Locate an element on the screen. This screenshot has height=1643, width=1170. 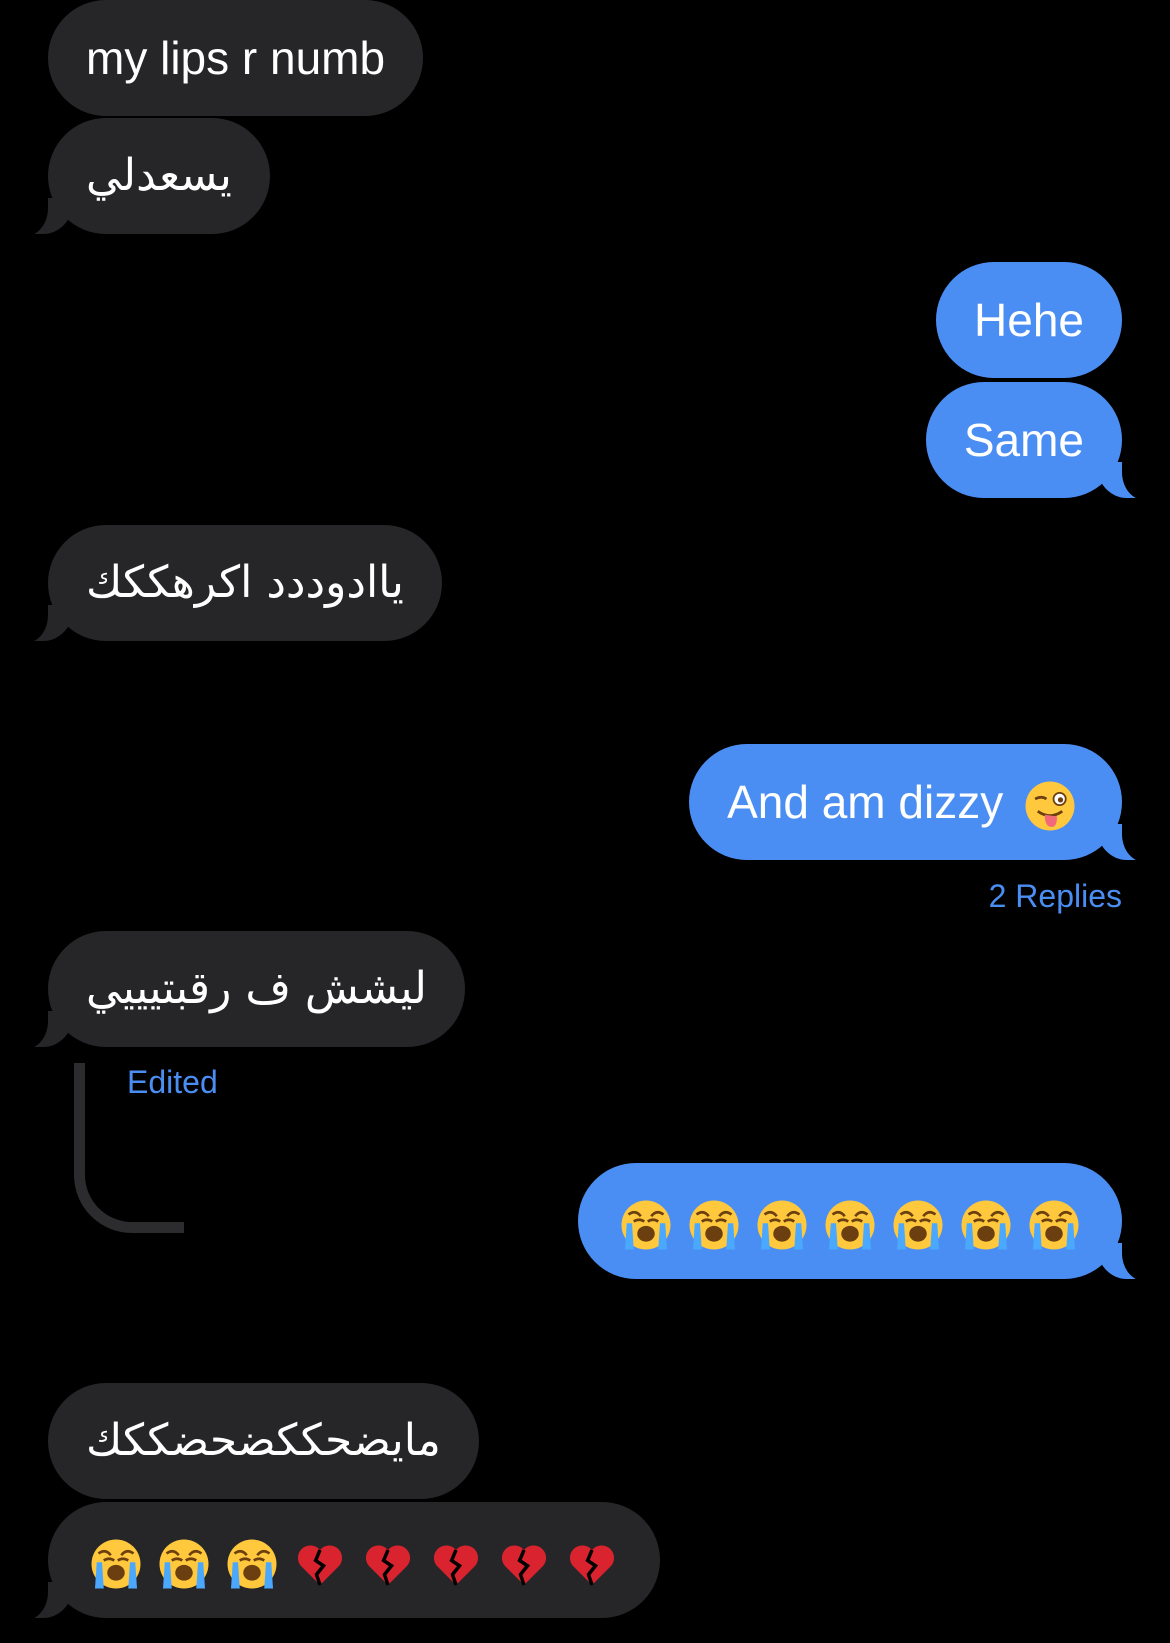
message-text: مايضحككضحضككك is located at coordinates (263, 1440).